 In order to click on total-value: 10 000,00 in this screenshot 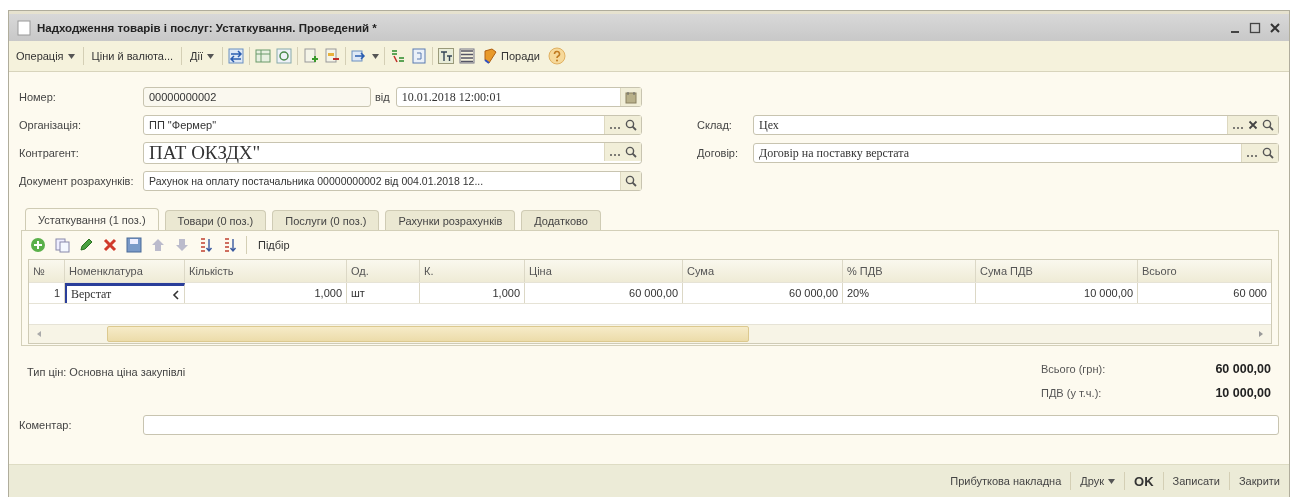, I will do `click(1242, 393)`.